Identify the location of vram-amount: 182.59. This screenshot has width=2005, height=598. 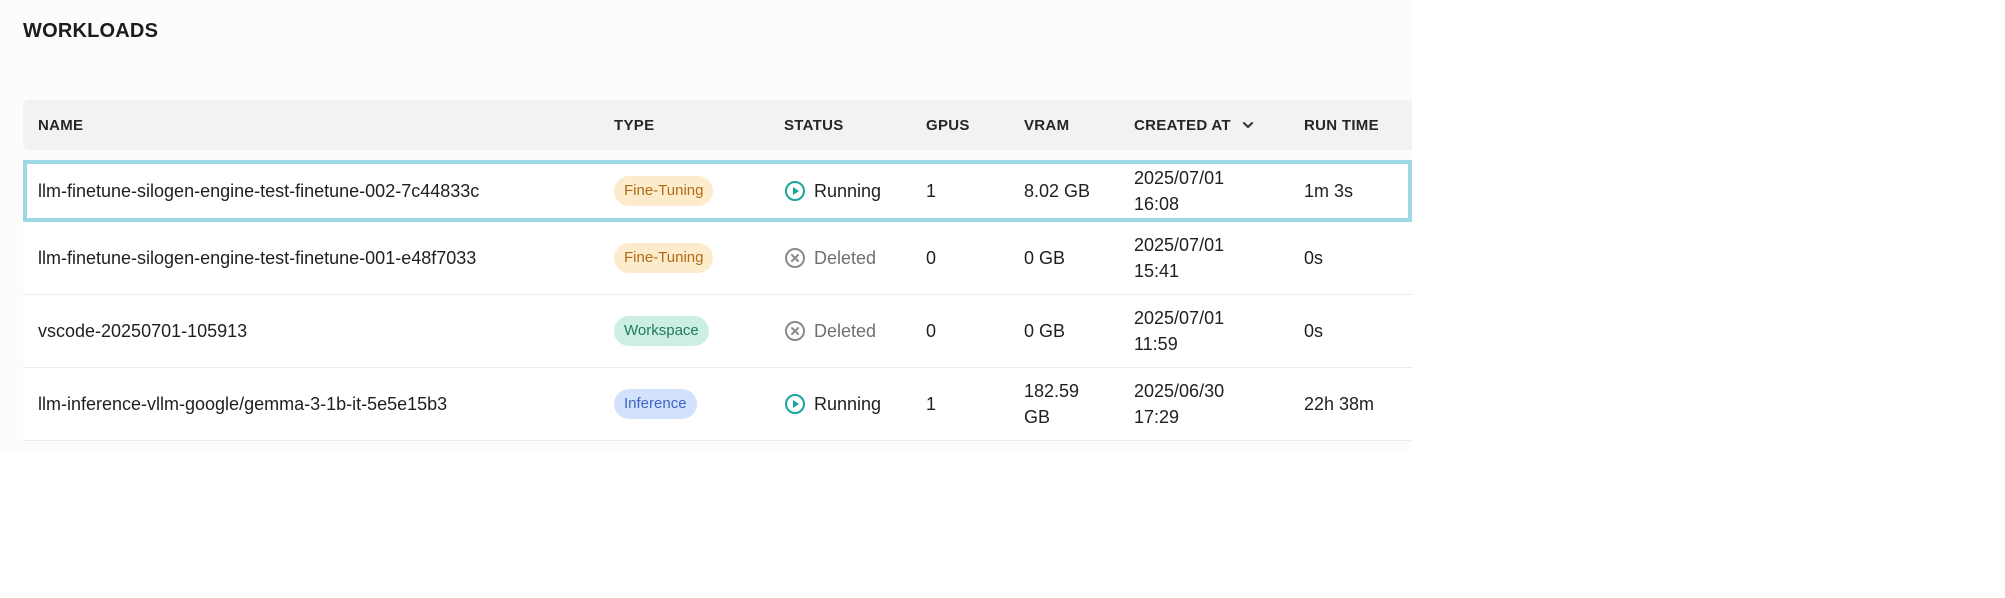
(1052, 391).